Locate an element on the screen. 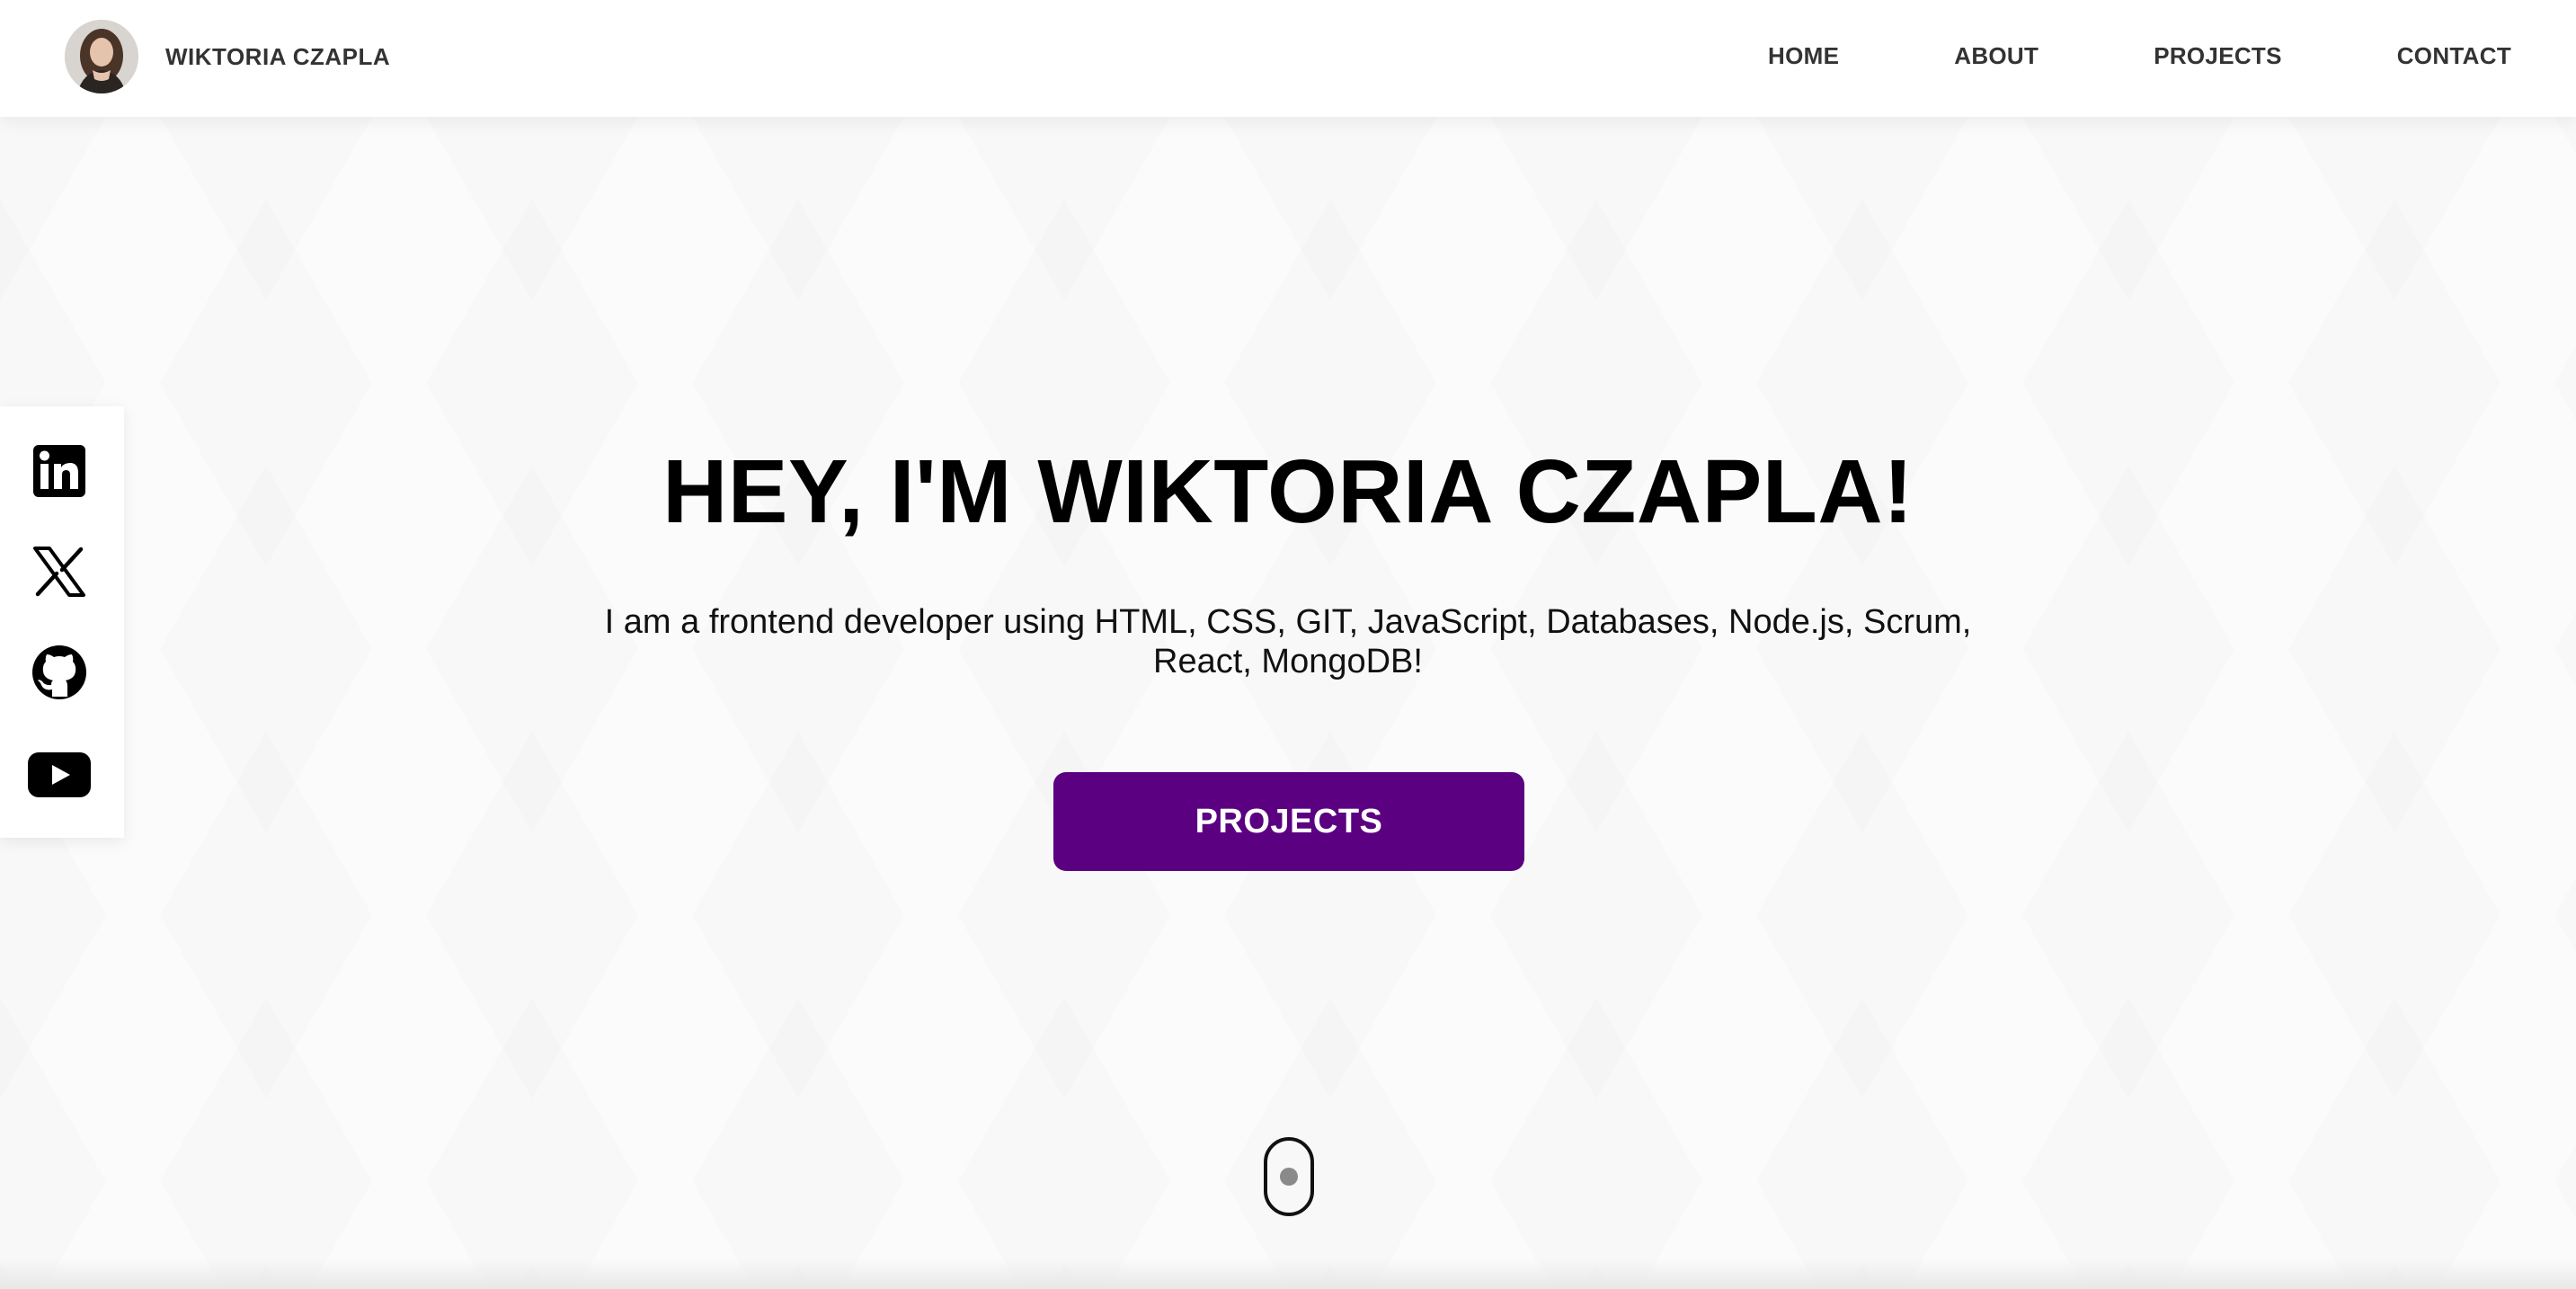 The height and width of the screenshot is (1289, 2576). x-icon is located at coordinates (59, 571).